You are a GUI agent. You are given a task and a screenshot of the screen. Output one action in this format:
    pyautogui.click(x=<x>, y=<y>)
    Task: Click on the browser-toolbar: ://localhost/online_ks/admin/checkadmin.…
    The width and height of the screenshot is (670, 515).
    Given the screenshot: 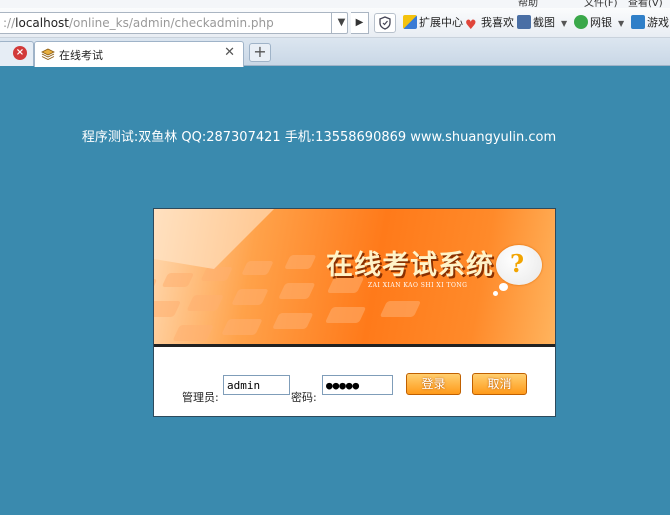 What is the action you would take?
    pyautogui.click(x=335, y=23)
    